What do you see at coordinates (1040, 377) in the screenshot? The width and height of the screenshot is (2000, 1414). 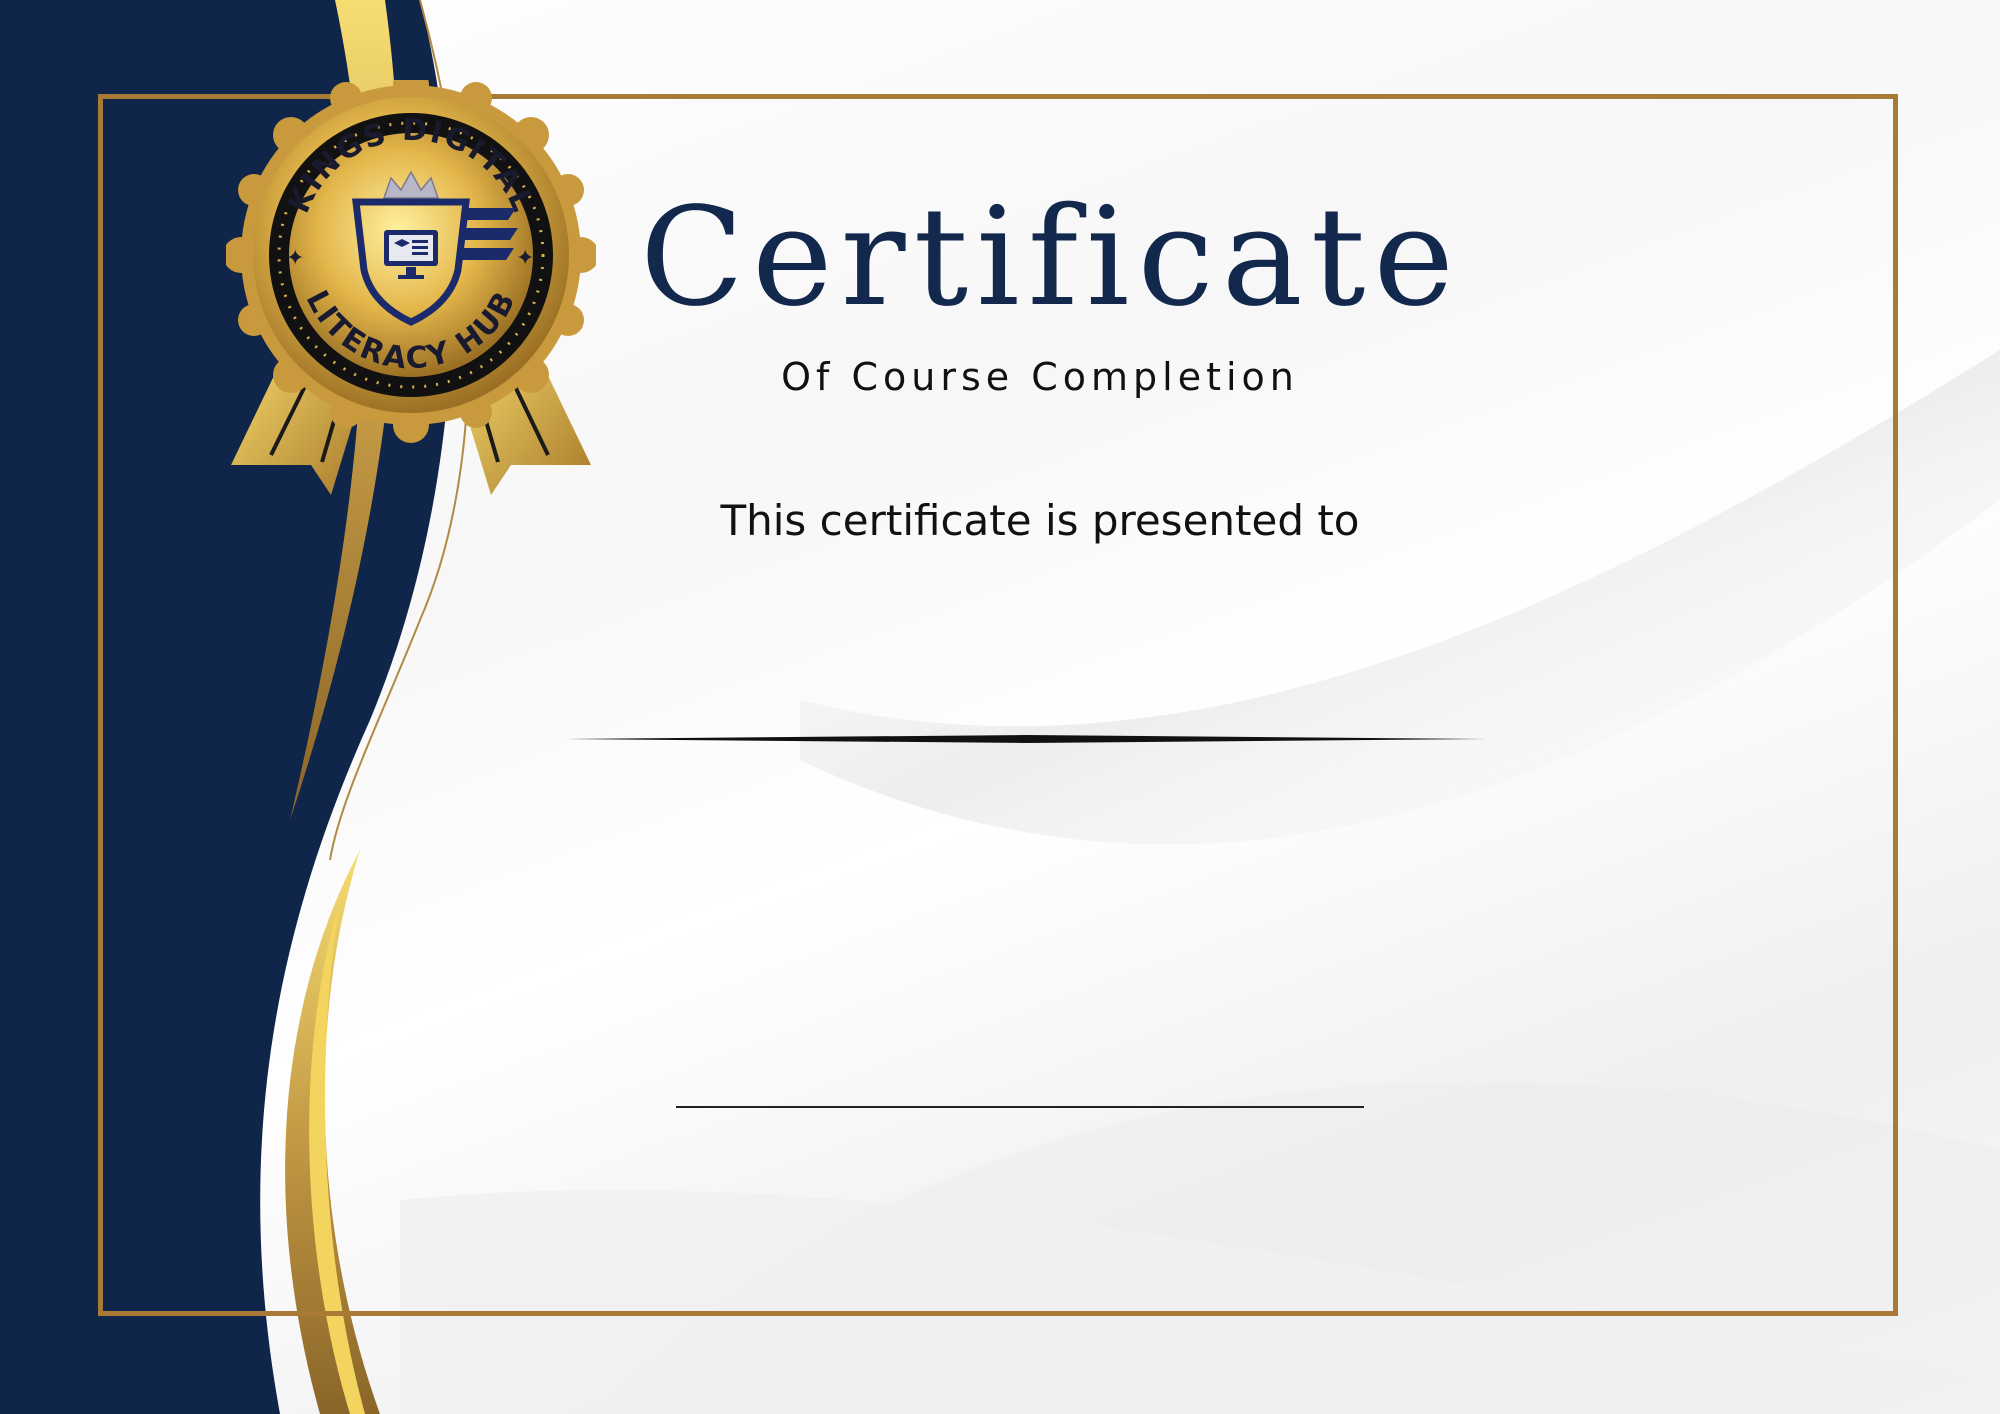 I see `certificate-subtitle: Of Course Completion` at bounding box center [1040, 377].